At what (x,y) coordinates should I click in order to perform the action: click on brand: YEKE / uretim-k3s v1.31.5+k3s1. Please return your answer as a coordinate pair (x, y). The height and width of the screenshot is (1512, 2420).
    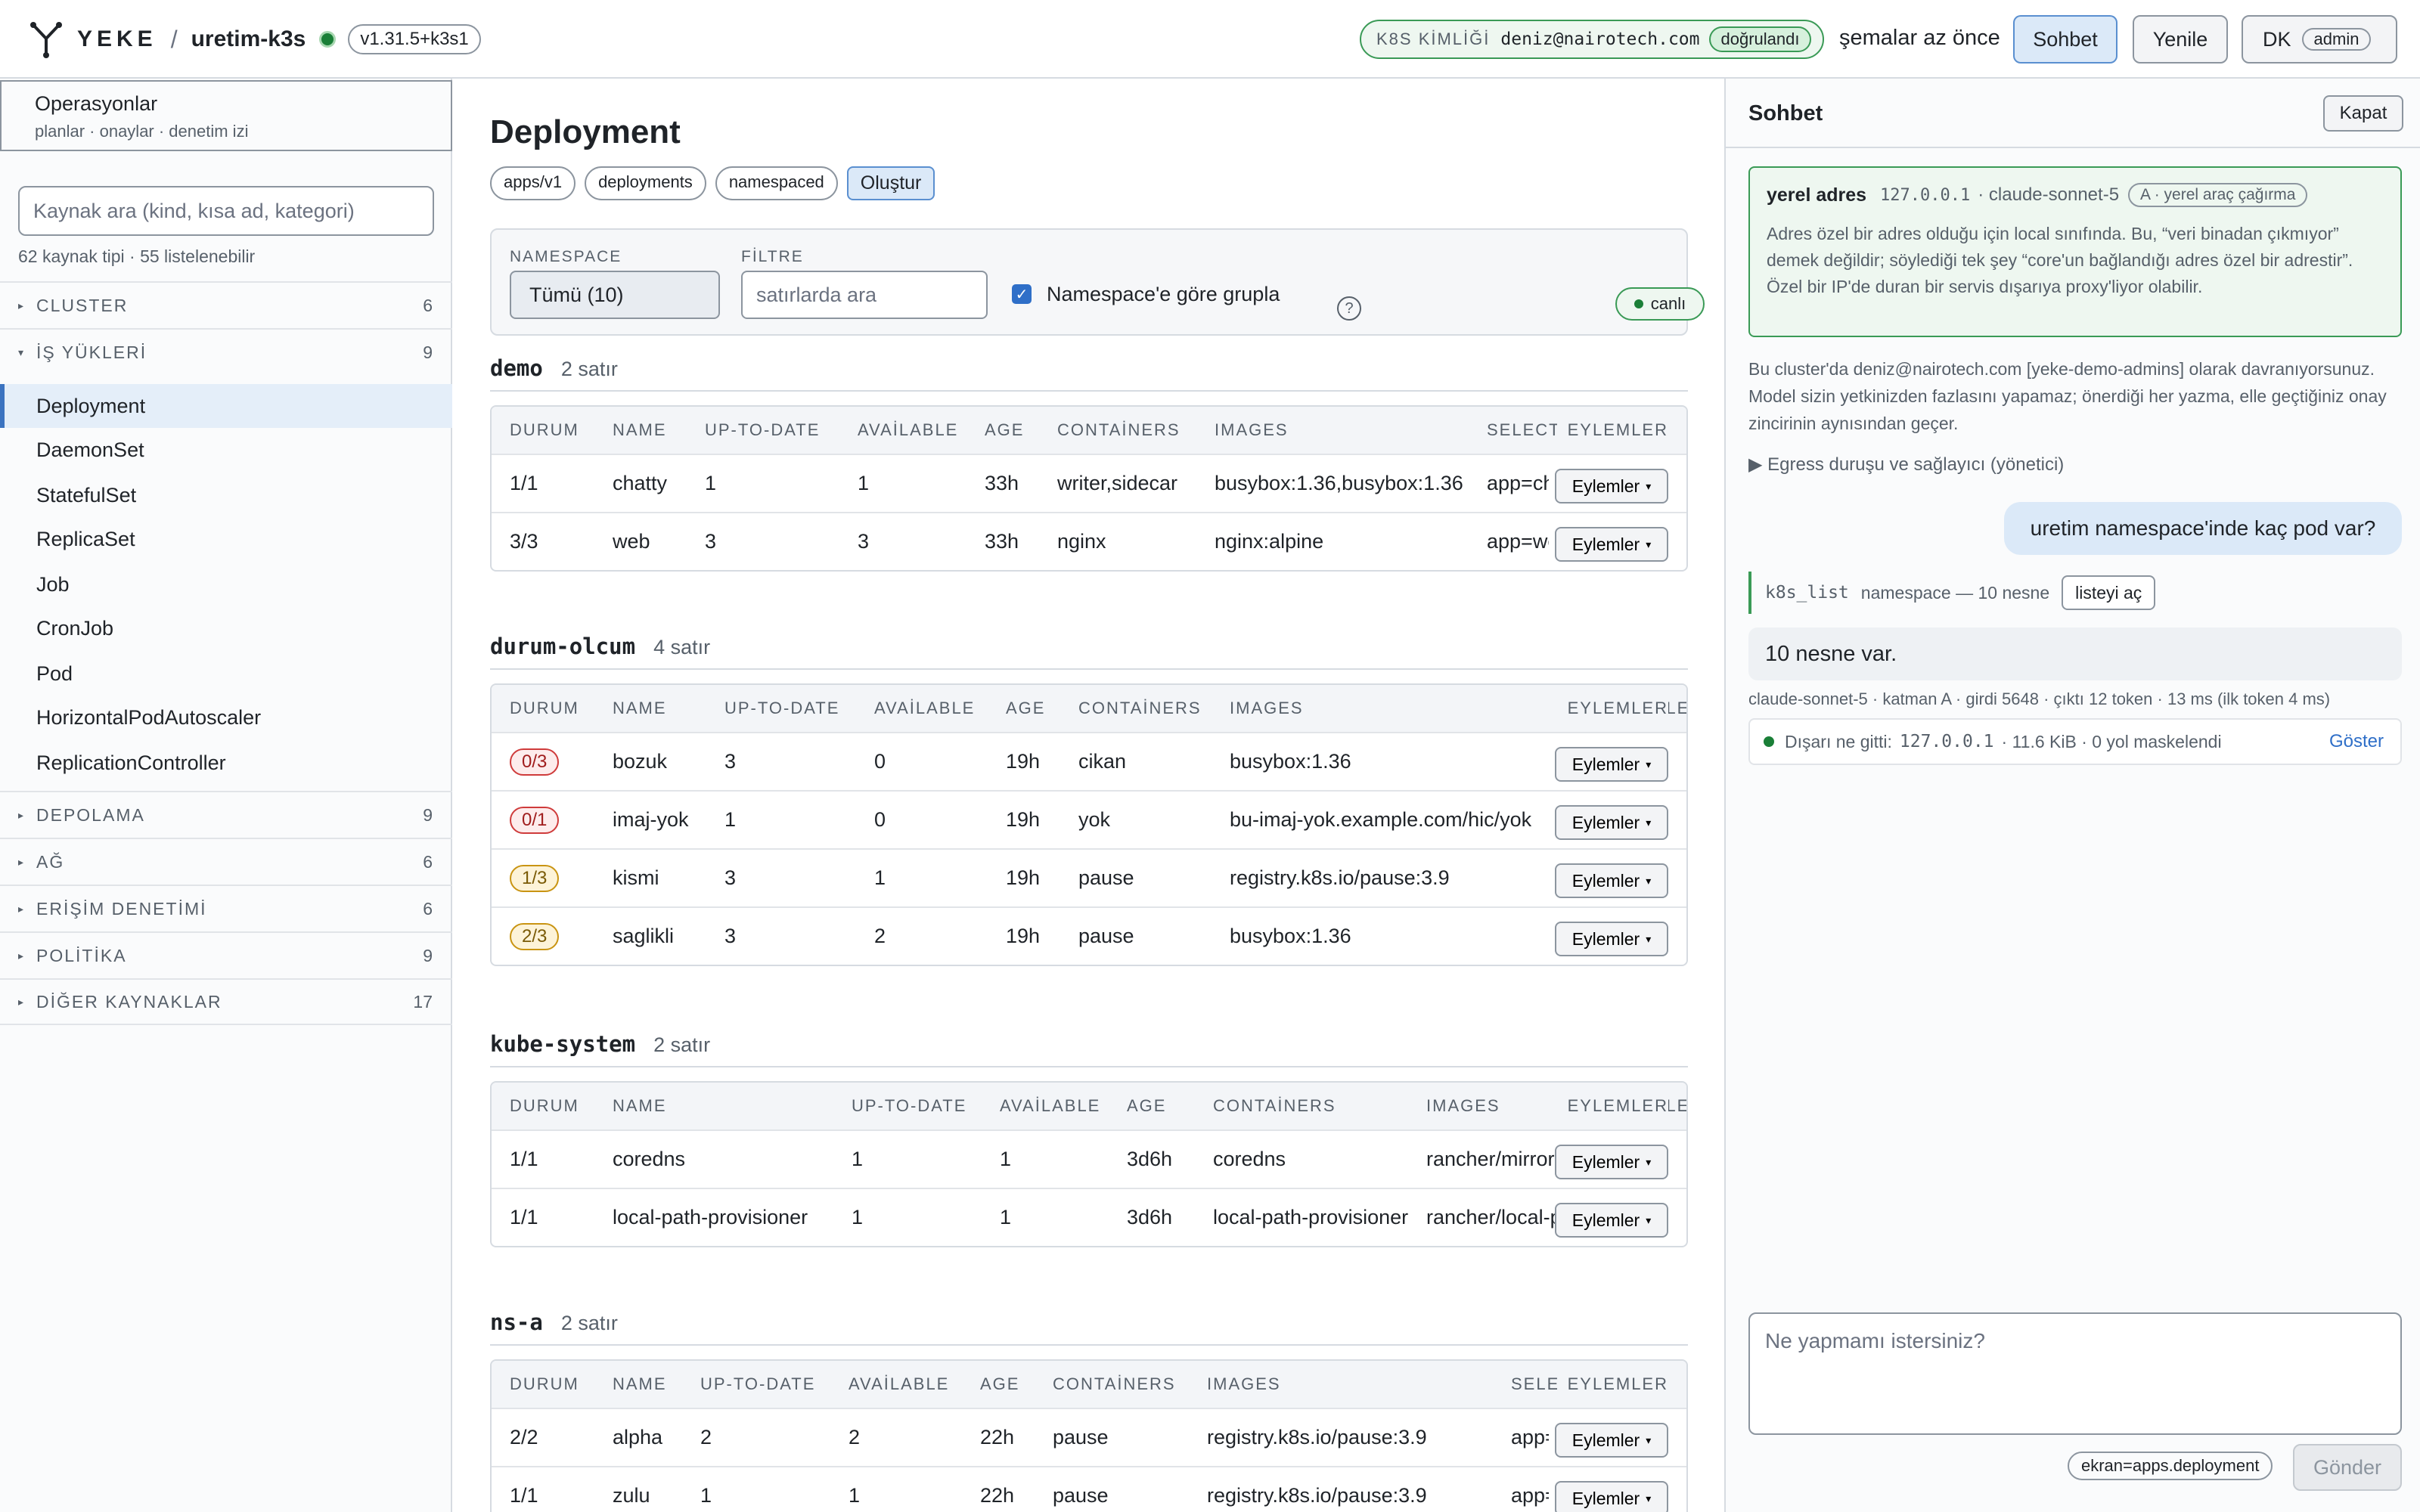
    Looking at the image, I should click on (254, 40).